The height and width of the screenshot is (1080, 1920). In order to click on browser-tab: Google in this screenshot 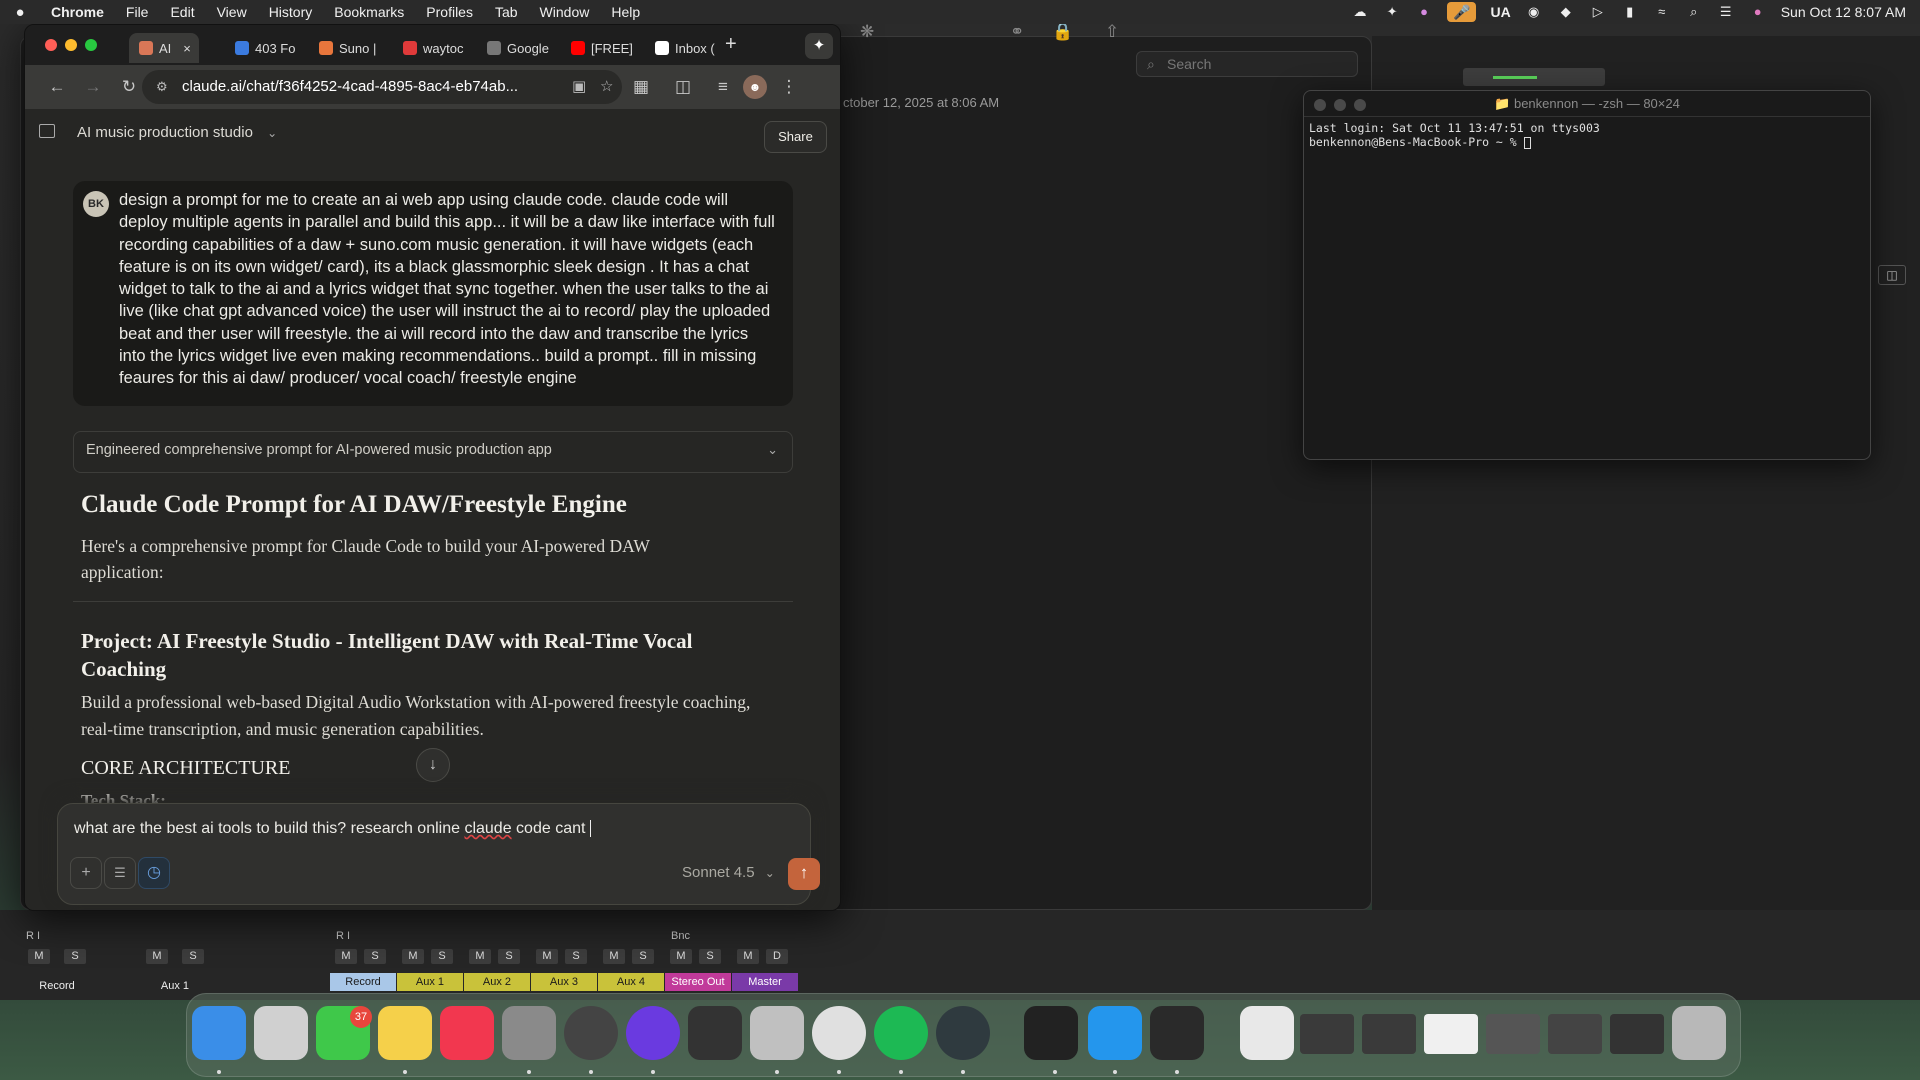, I will do `click(525, 48)`.